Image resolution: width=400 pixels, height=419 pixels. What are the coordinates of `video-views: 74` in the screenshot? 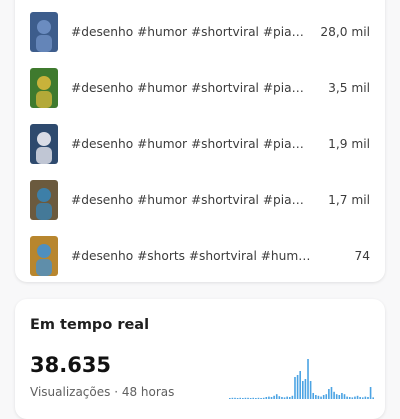 It's located at (362, 256).